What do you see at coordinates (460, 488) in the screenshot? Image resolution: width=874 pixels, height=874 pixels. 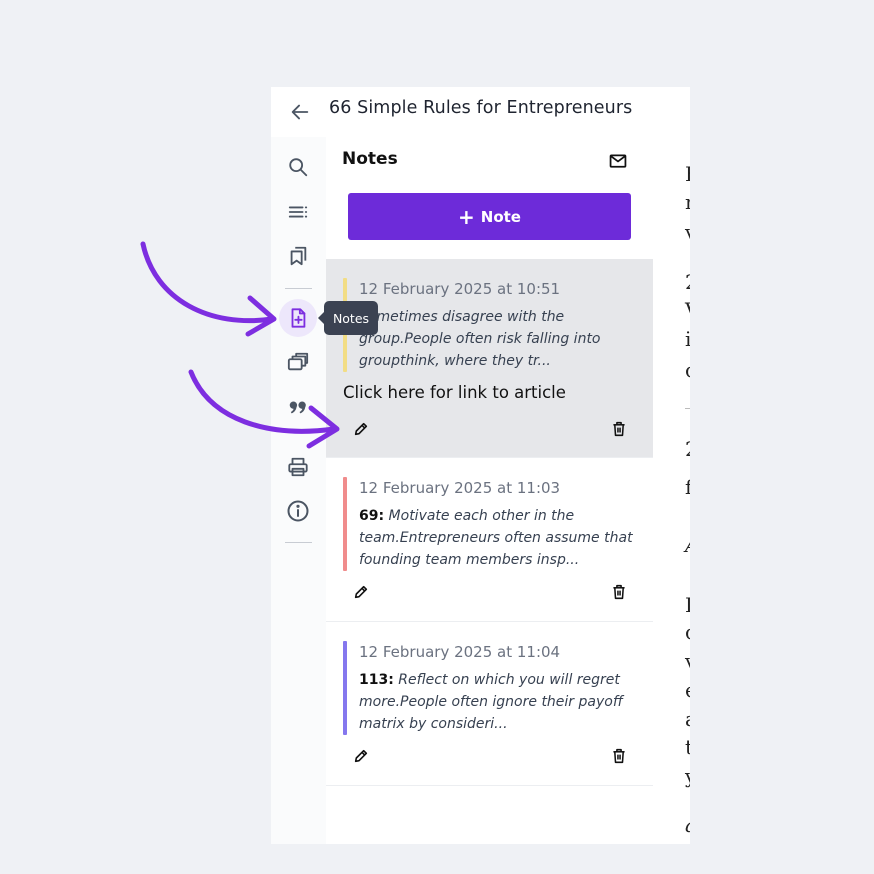 I see `note-date: 12 February 2025 at 11:03` at bounding box center [460, 488].